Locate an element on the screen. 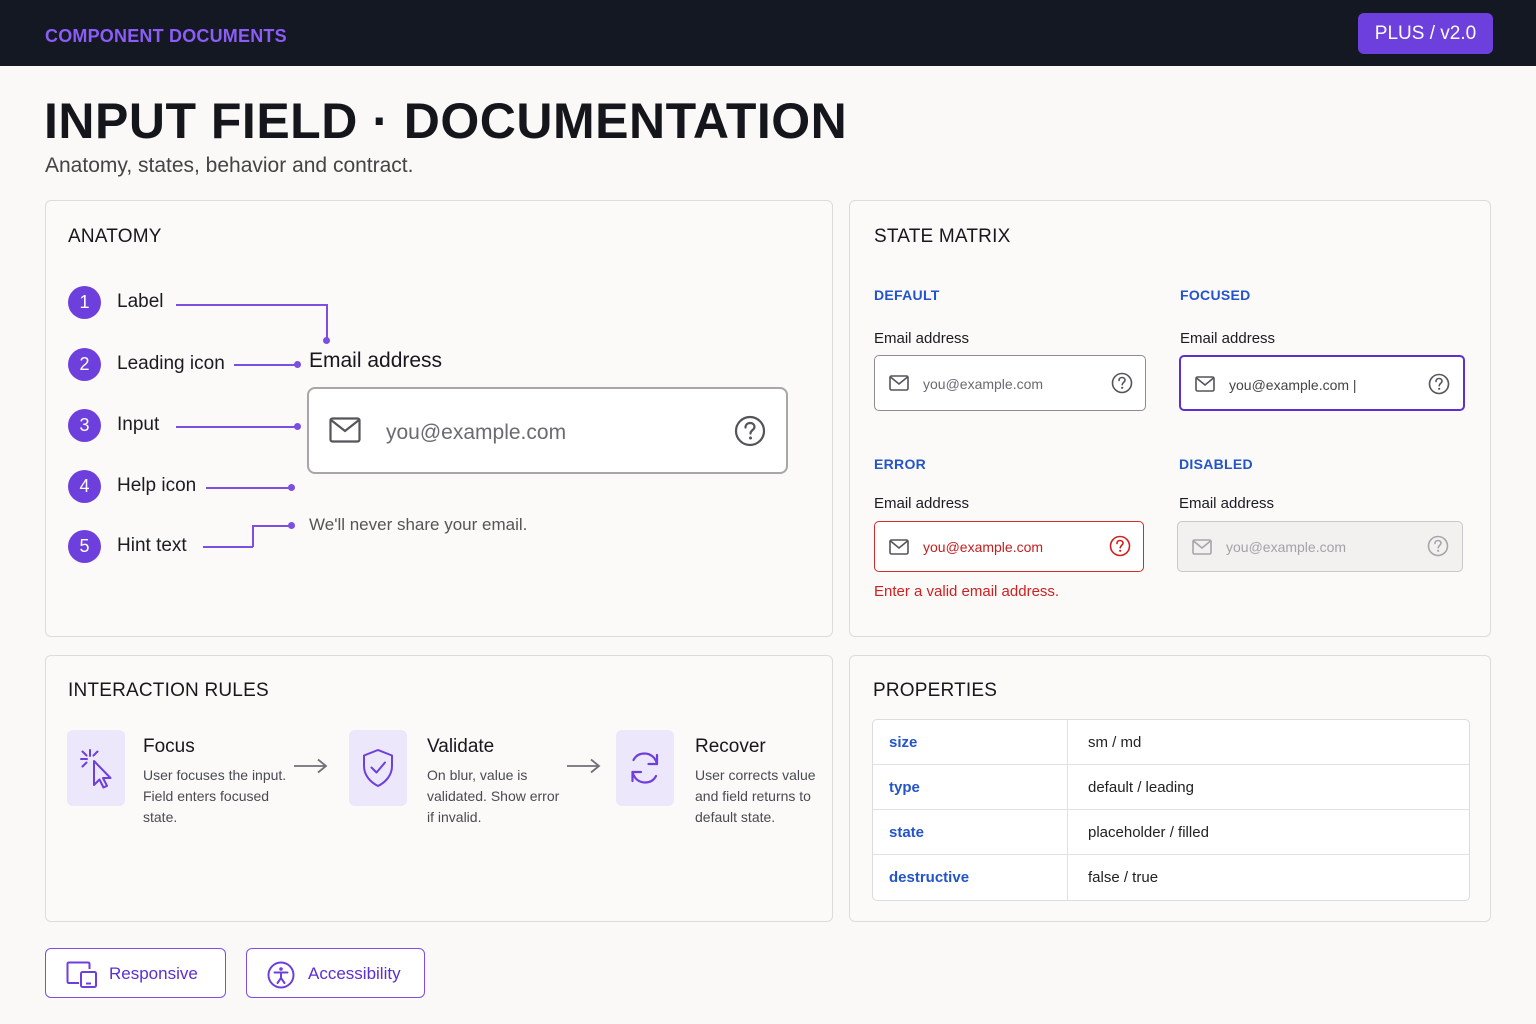  anatomy-item-help-icon: 4 Help icon is located at coordinates (132, 486).